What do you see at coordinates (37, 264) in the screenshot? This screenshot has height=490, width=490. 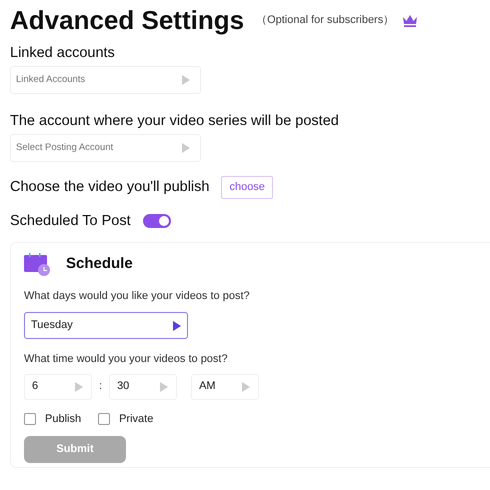 I see `calendar-icon` at bounding box center [37, 264].